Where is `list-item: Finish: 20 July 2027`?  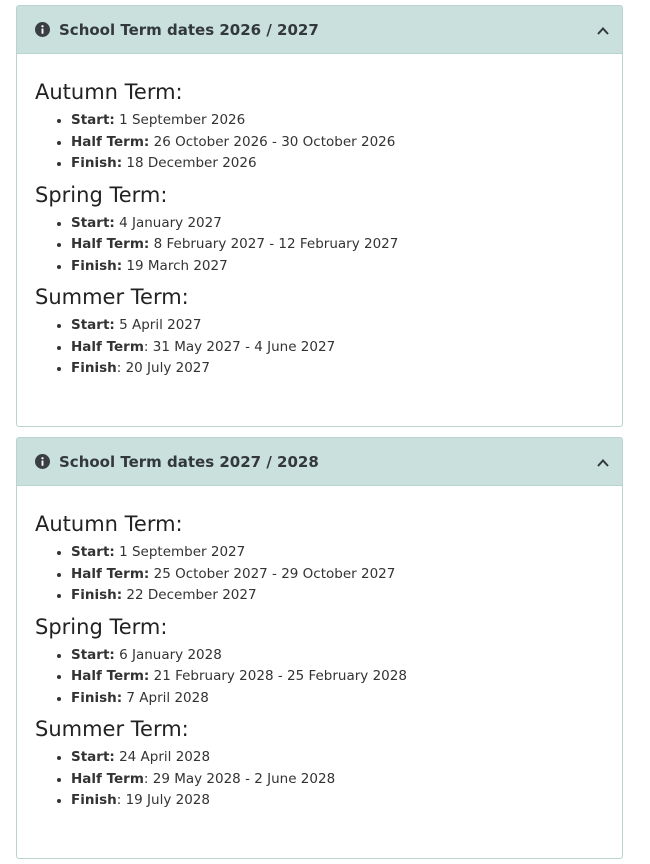
list-item: Finish: 20 July 2027 is located at coordinates (337, 369).